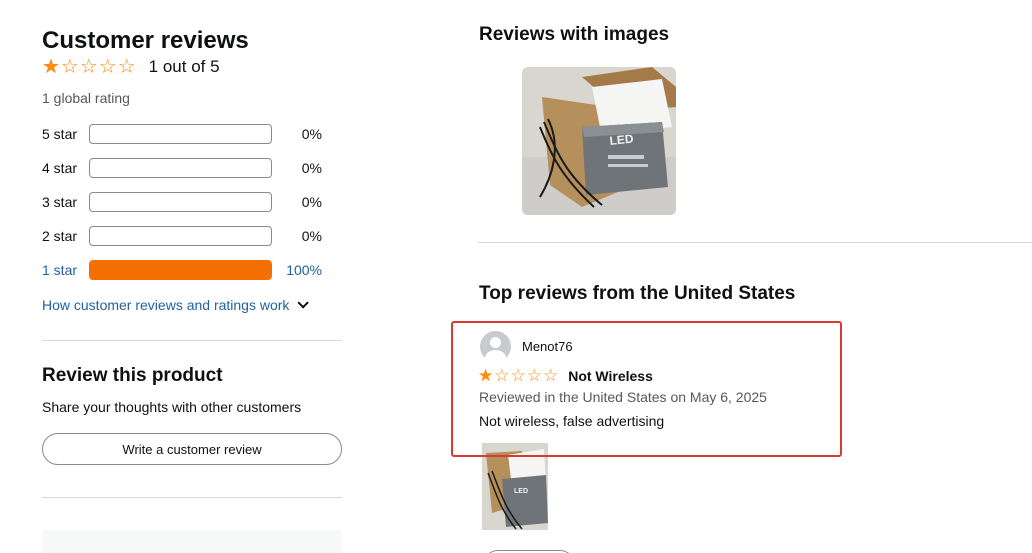  Describe the element at coordinates (184, 66) in the screenshot. I see `average-rating-text: 1 out of 5` at that location.